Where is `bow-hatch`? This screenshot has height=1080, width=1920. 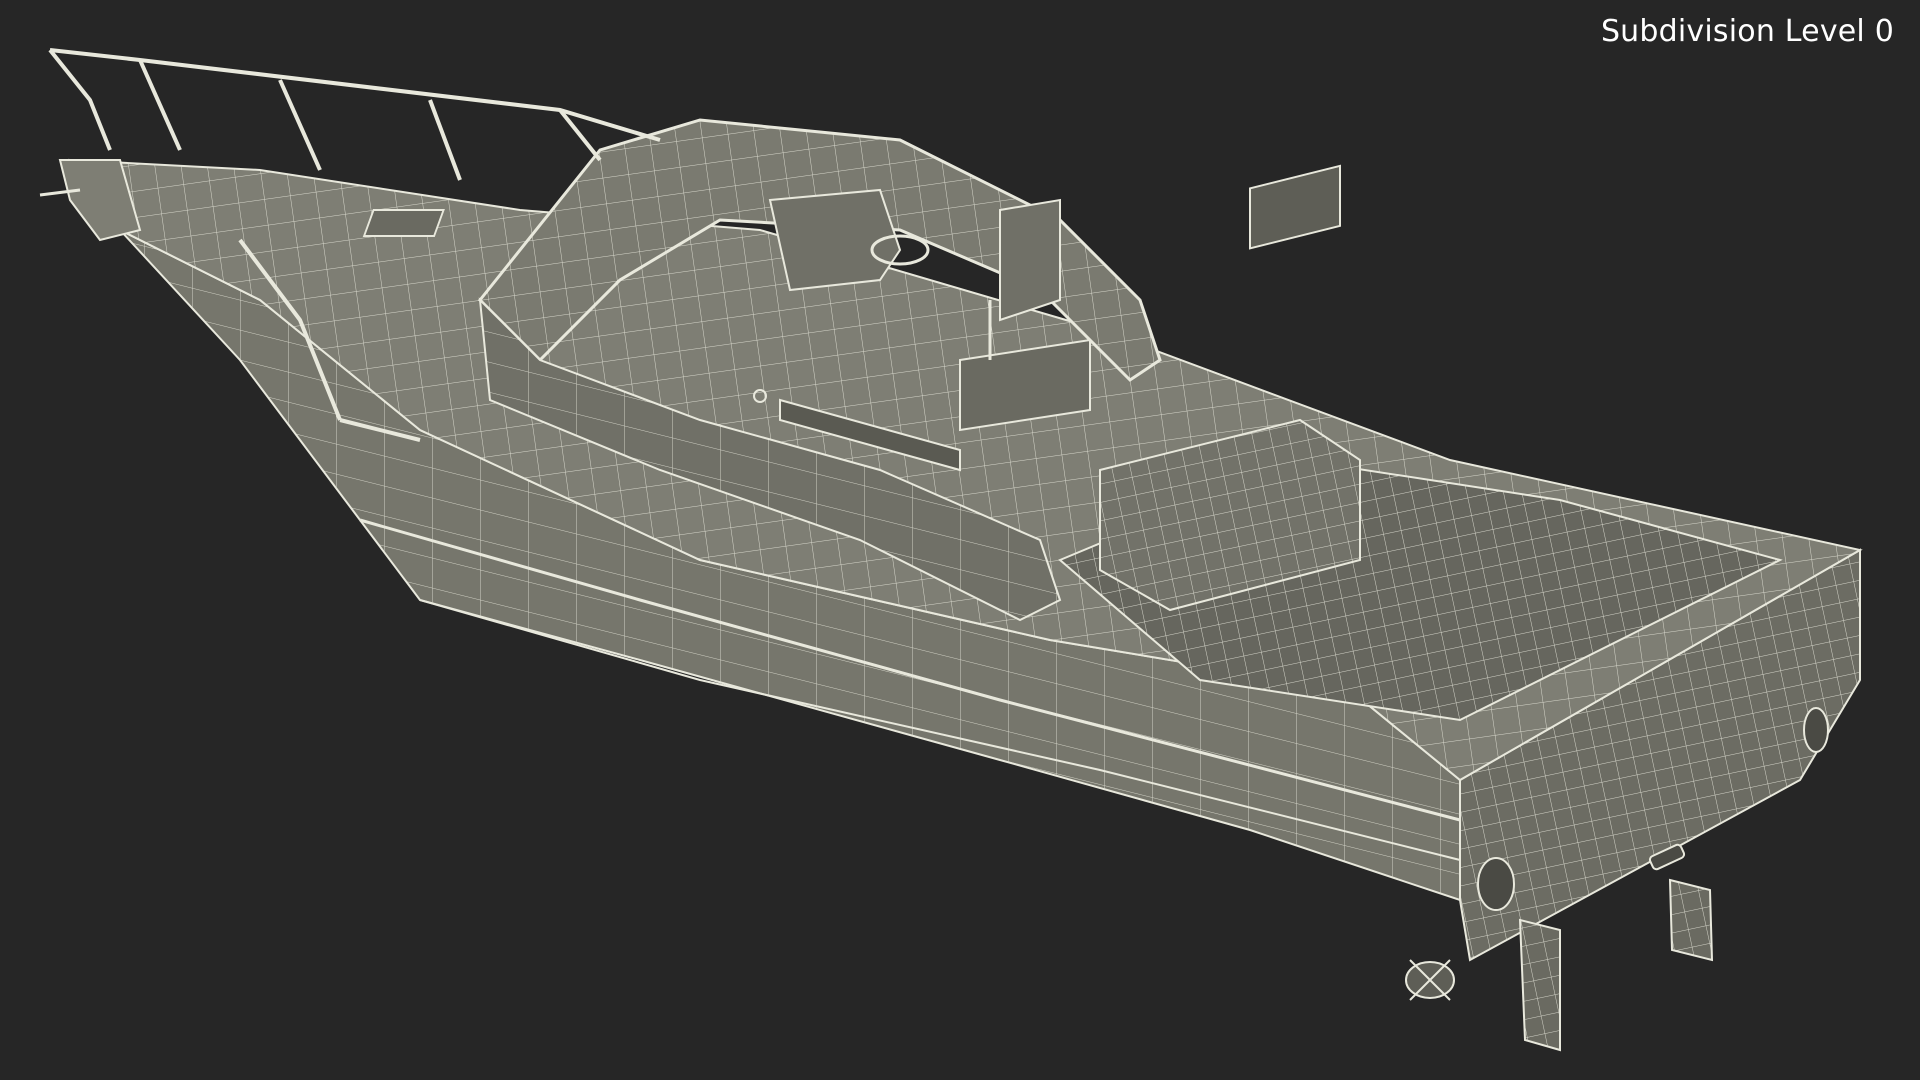
bow-hatch is located at coordinates (403, 223).